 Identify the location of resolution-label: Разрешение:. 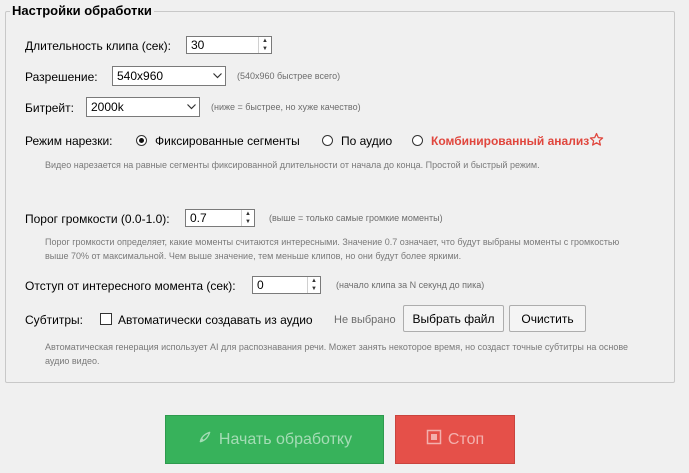
(61, 77).